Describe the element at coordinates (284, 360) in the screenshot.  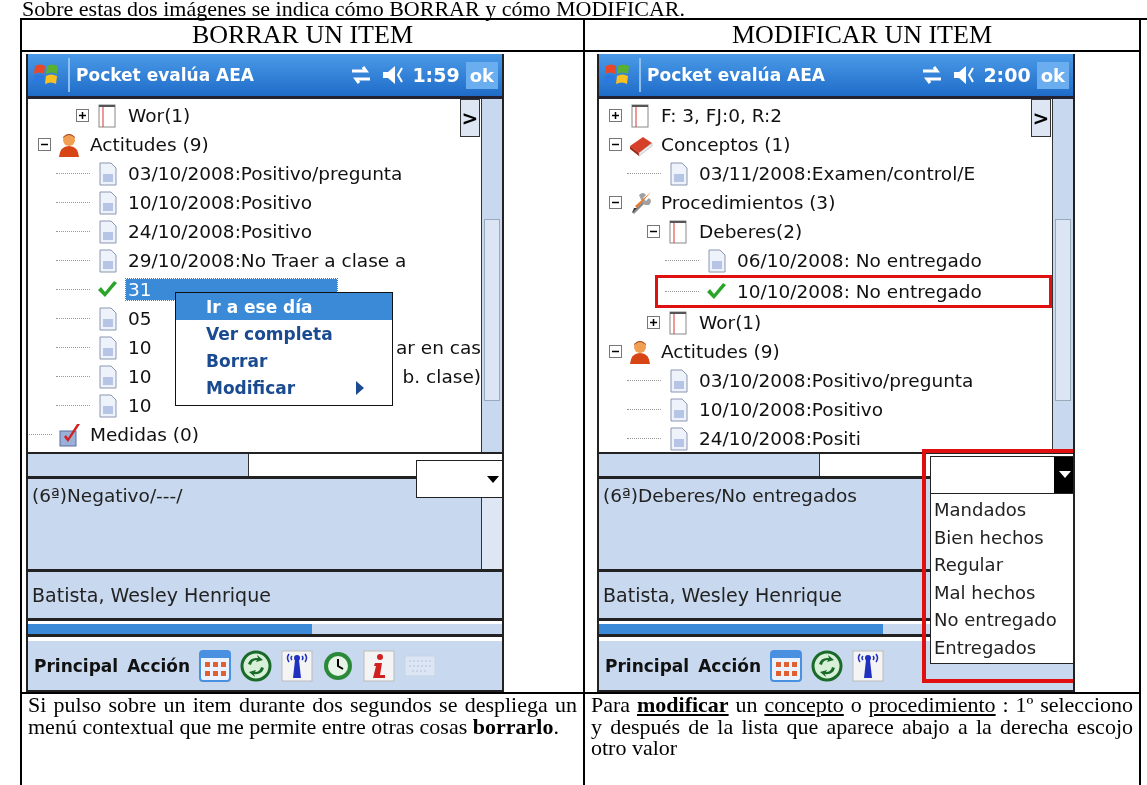
I see `menu-item: Borrar` at that location.